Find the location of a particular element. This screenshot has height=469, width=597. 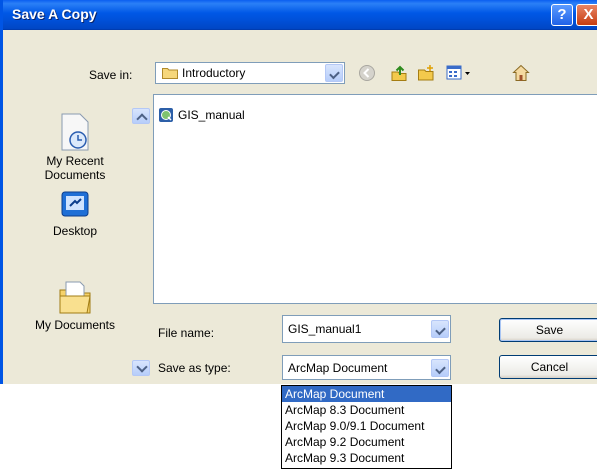

type-option: ArcMap 9.2 Document is located at coordinates (366, 442).